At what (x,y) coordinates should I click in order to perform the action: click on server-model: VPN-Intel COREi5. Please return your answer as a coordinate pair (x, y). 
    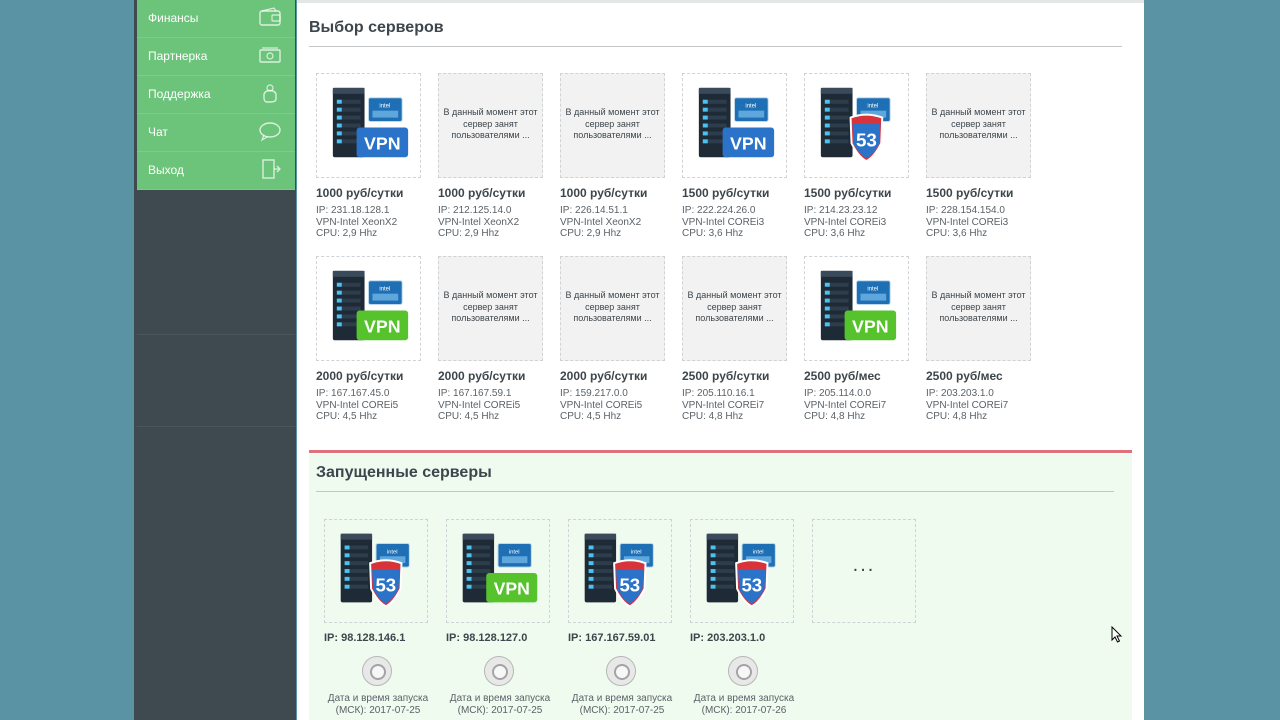
    Looking at the image, I should click on (601, 405).